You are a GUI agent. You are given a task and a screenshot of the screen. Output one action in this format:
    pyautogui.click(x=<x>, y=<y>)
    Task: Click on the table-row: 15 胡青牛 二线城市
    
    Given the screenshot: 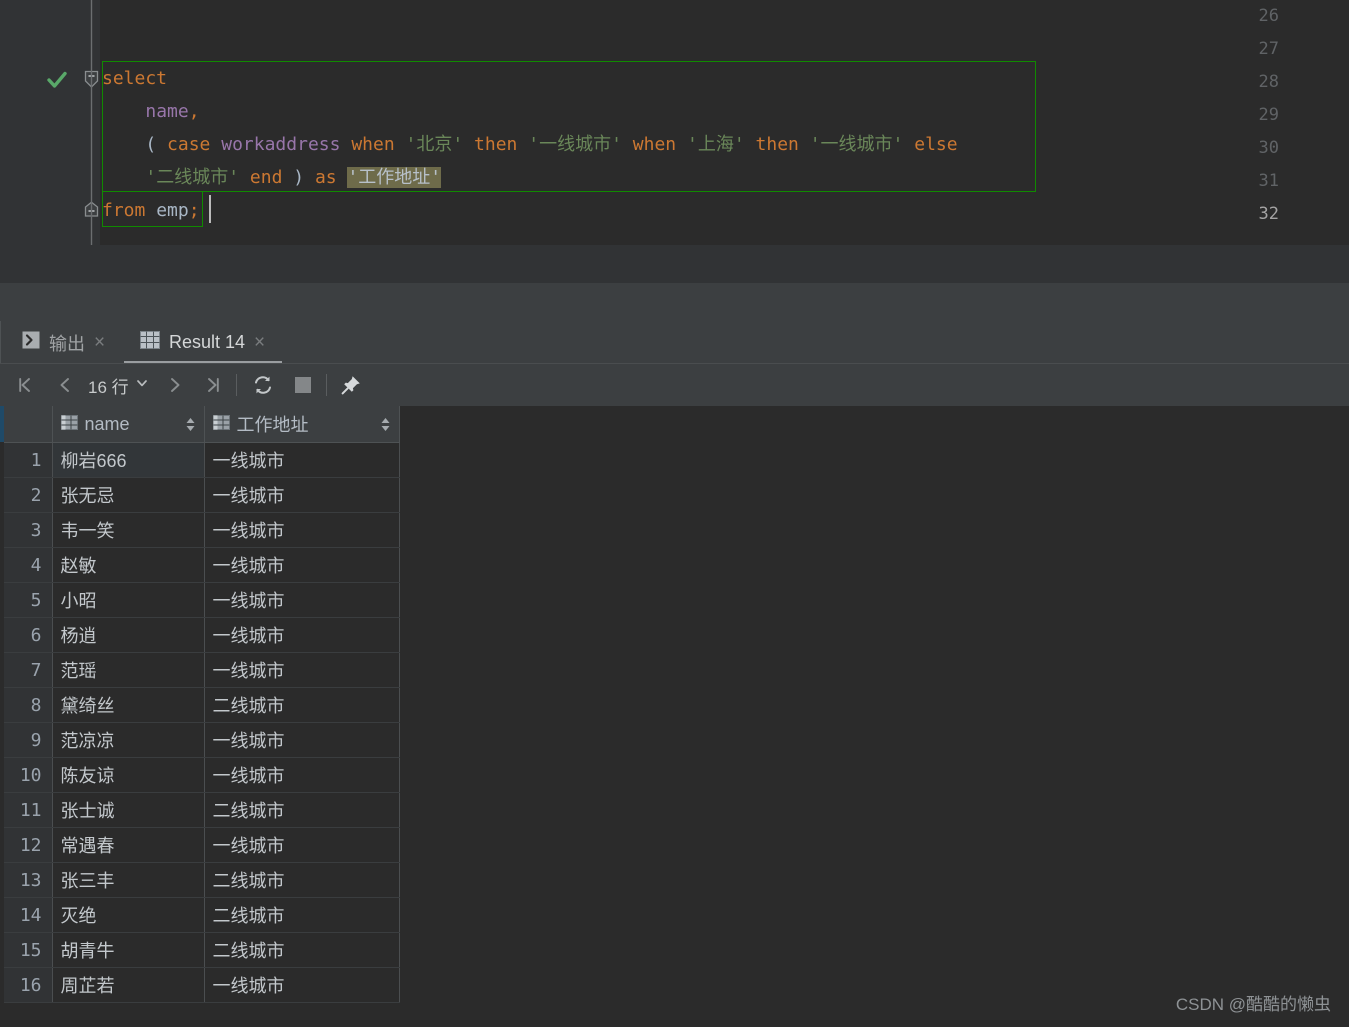 What is the action you would take?
    pyautogui.click(x=202, y=950)
    